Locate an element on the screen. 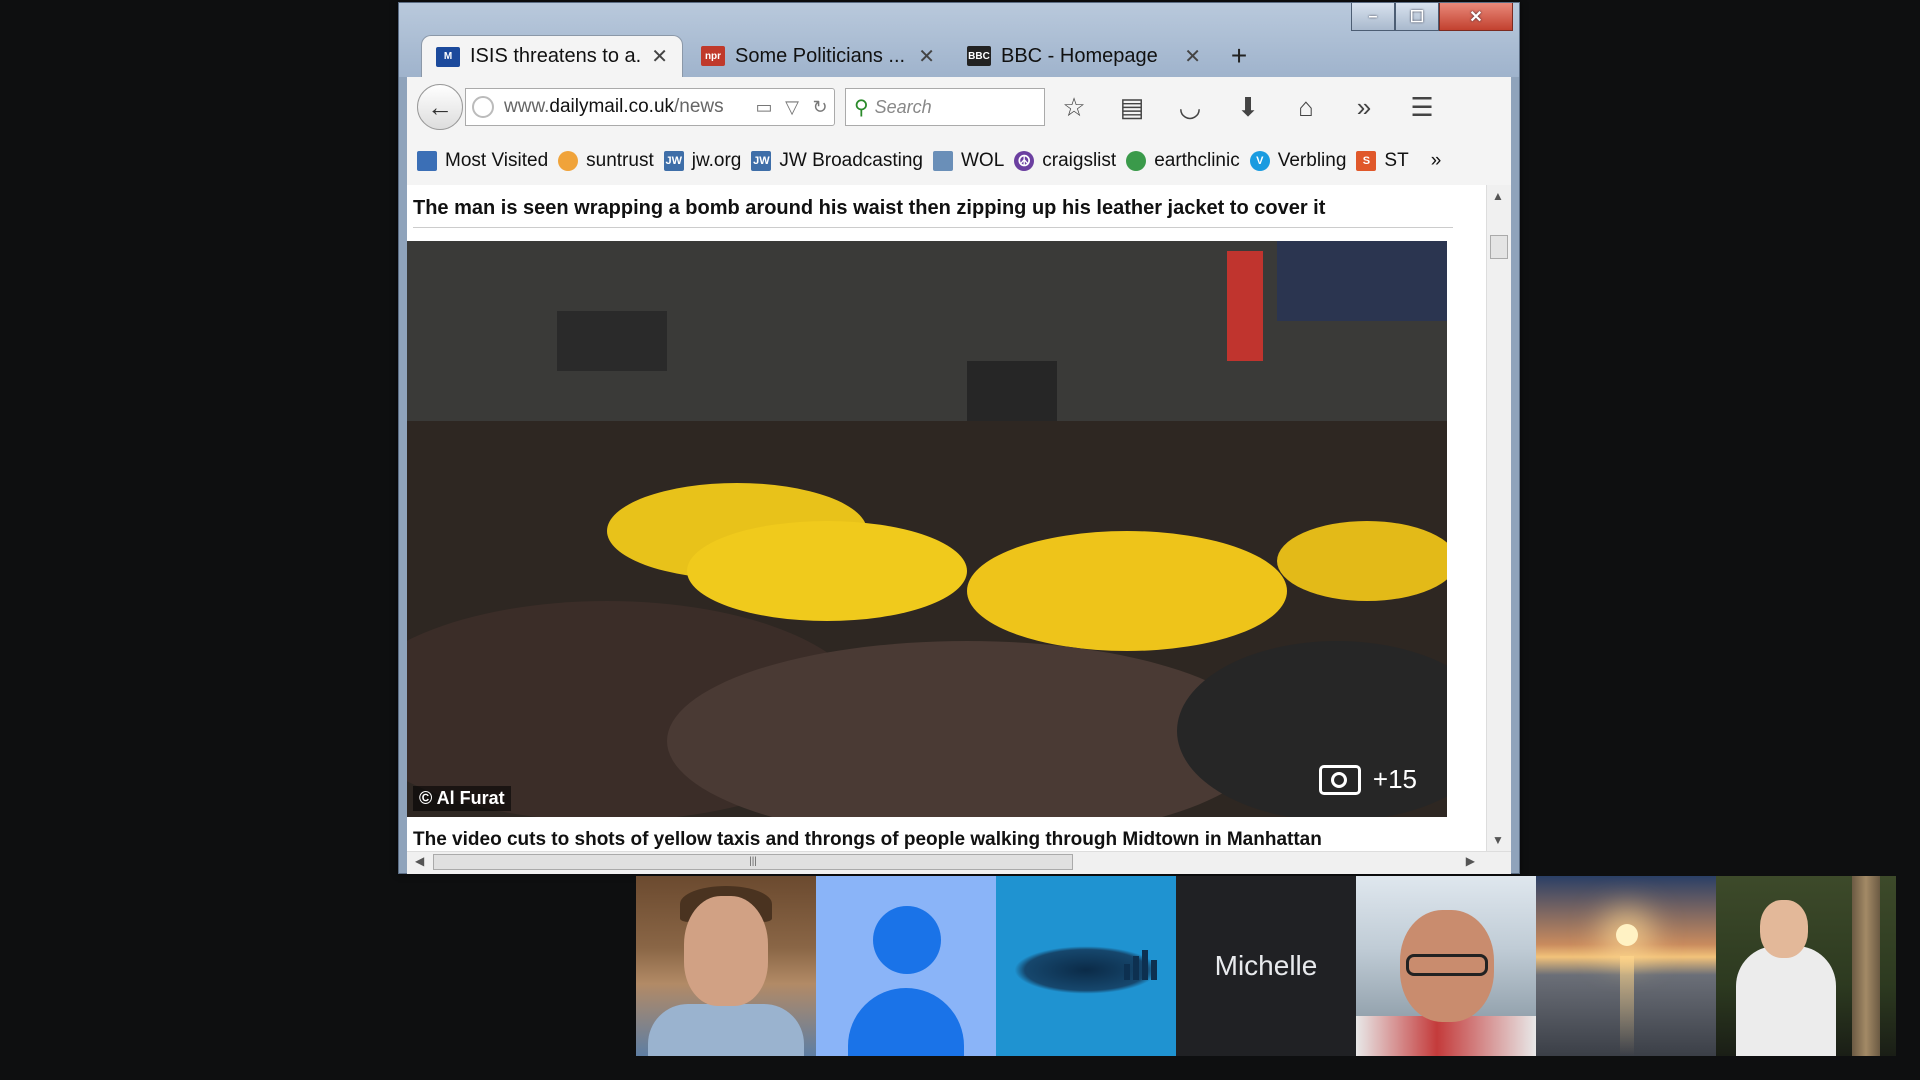  tab-label: BBC - Homepage is located at coordinates (1079, 55).